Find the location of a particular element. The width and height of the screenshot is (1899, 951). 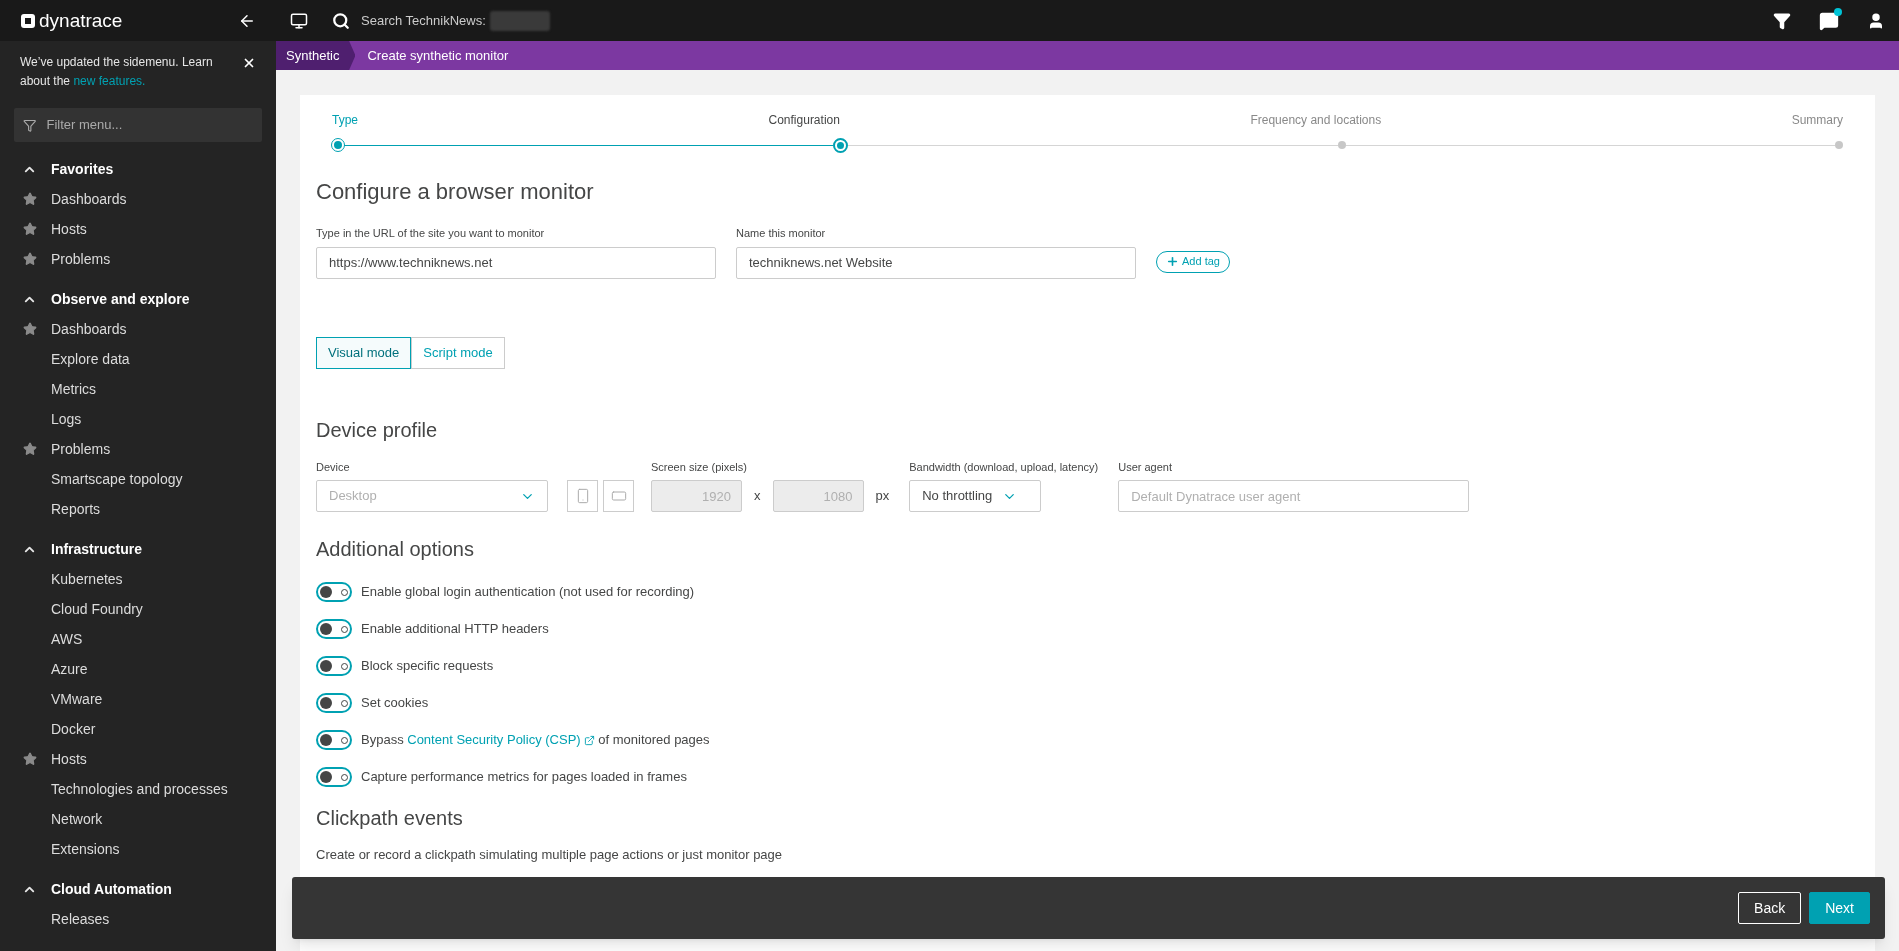

menu-item: VMware is located at coordinates (77, 699).